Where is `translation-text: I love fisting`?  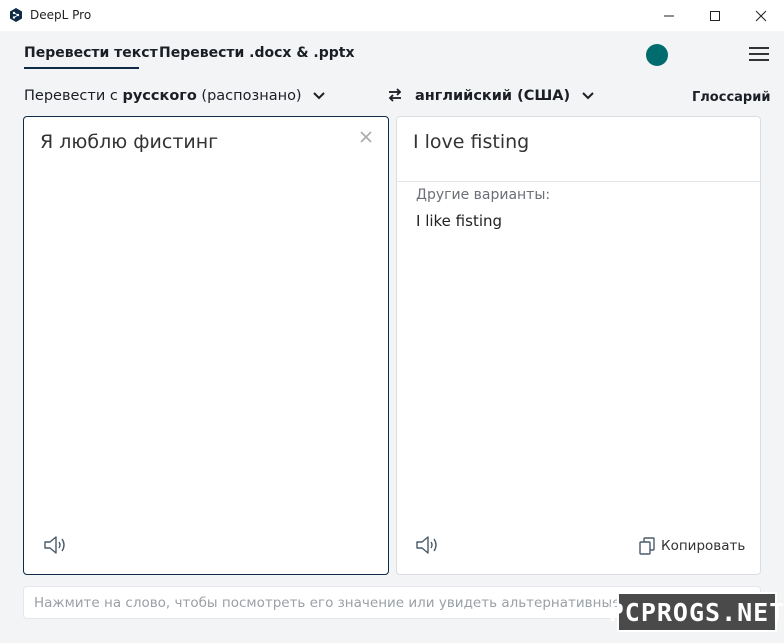 translation-text: I love fisting is located at coordinates (471, 142).